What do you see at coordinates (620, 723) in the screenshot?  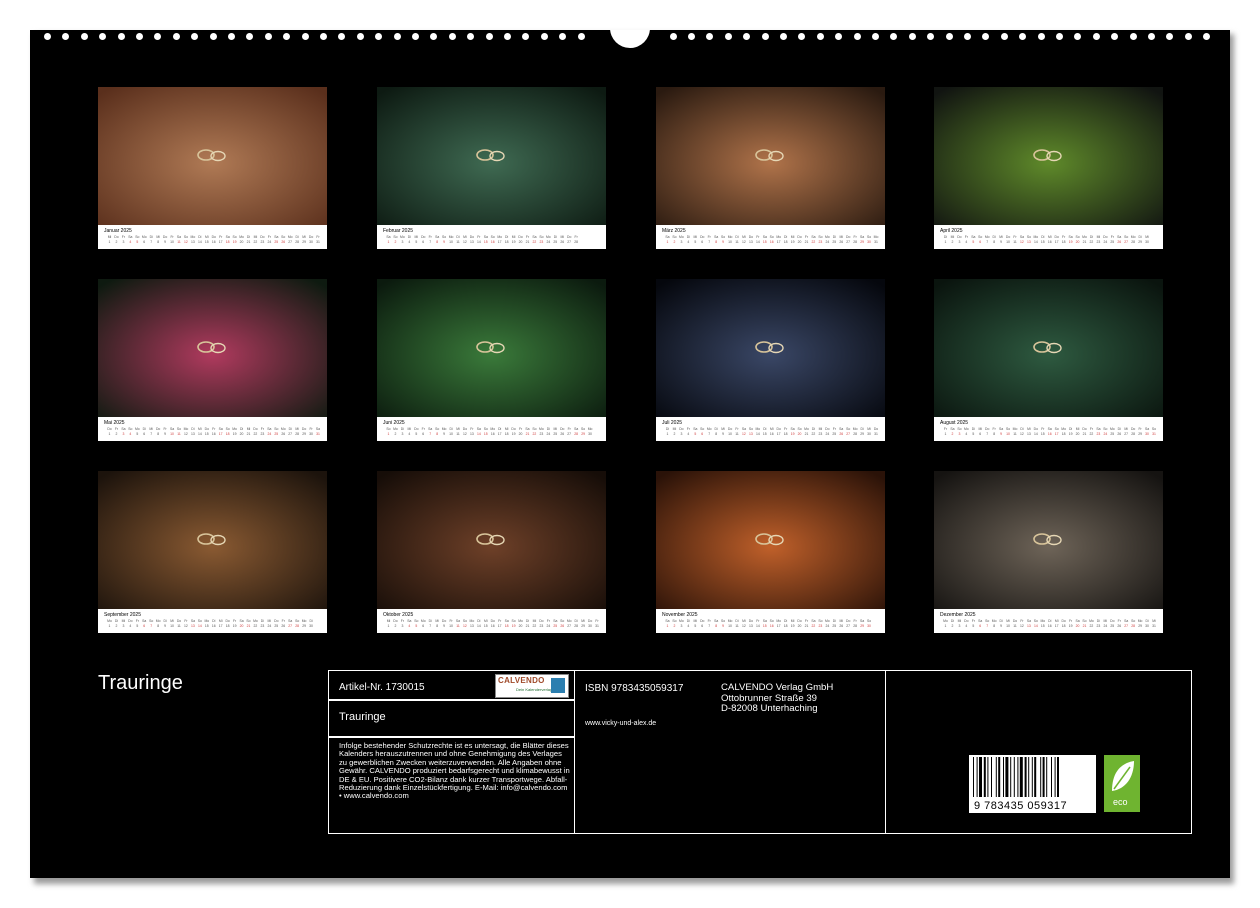 I see `website-link: www.vicky-und-alex.de` at bounding box center [620, 723].